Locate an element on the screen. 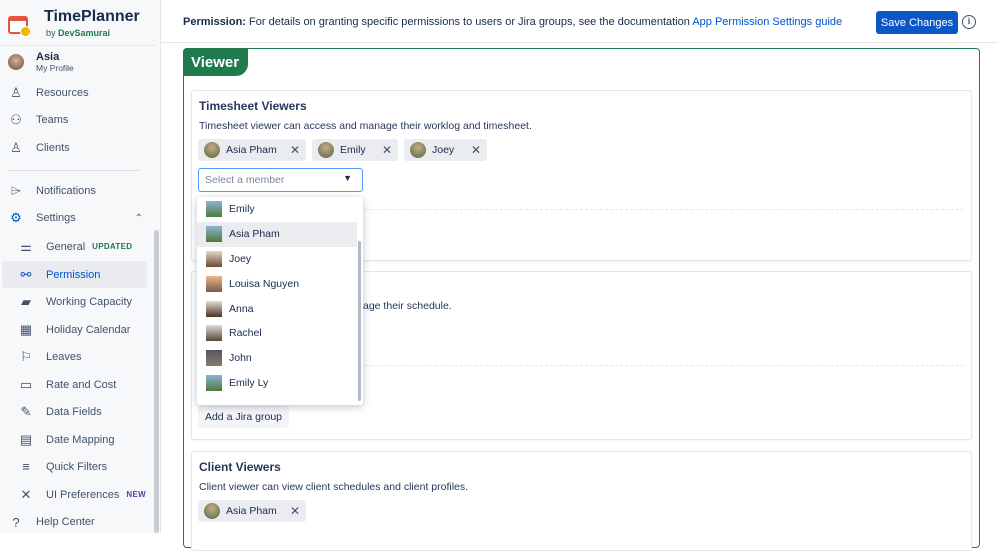 The width and height of the screenshot is (998, 551). sidebar-item-ui-preferences: ✕ UI Preferences NEW is located at coordinates (74, 494).